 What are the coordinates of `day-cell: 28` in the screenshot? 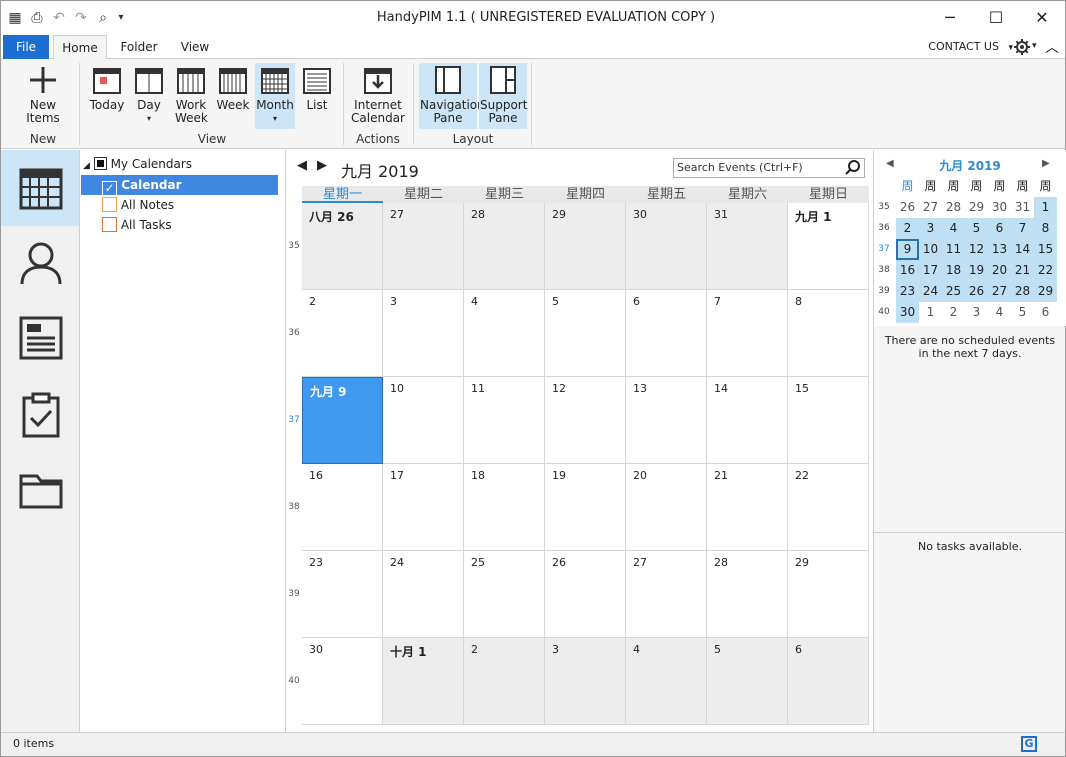 It's located at (747, 594).